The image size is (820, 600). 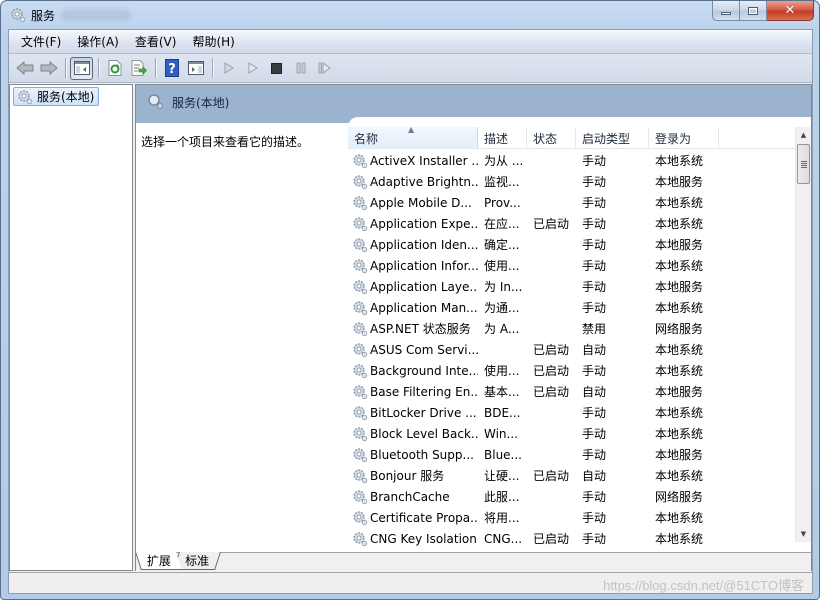 What do you see at coordinates (413, 497) in the screenshot?
I see `service-name-cell: BranchCache` at bounding box center [413, 497].